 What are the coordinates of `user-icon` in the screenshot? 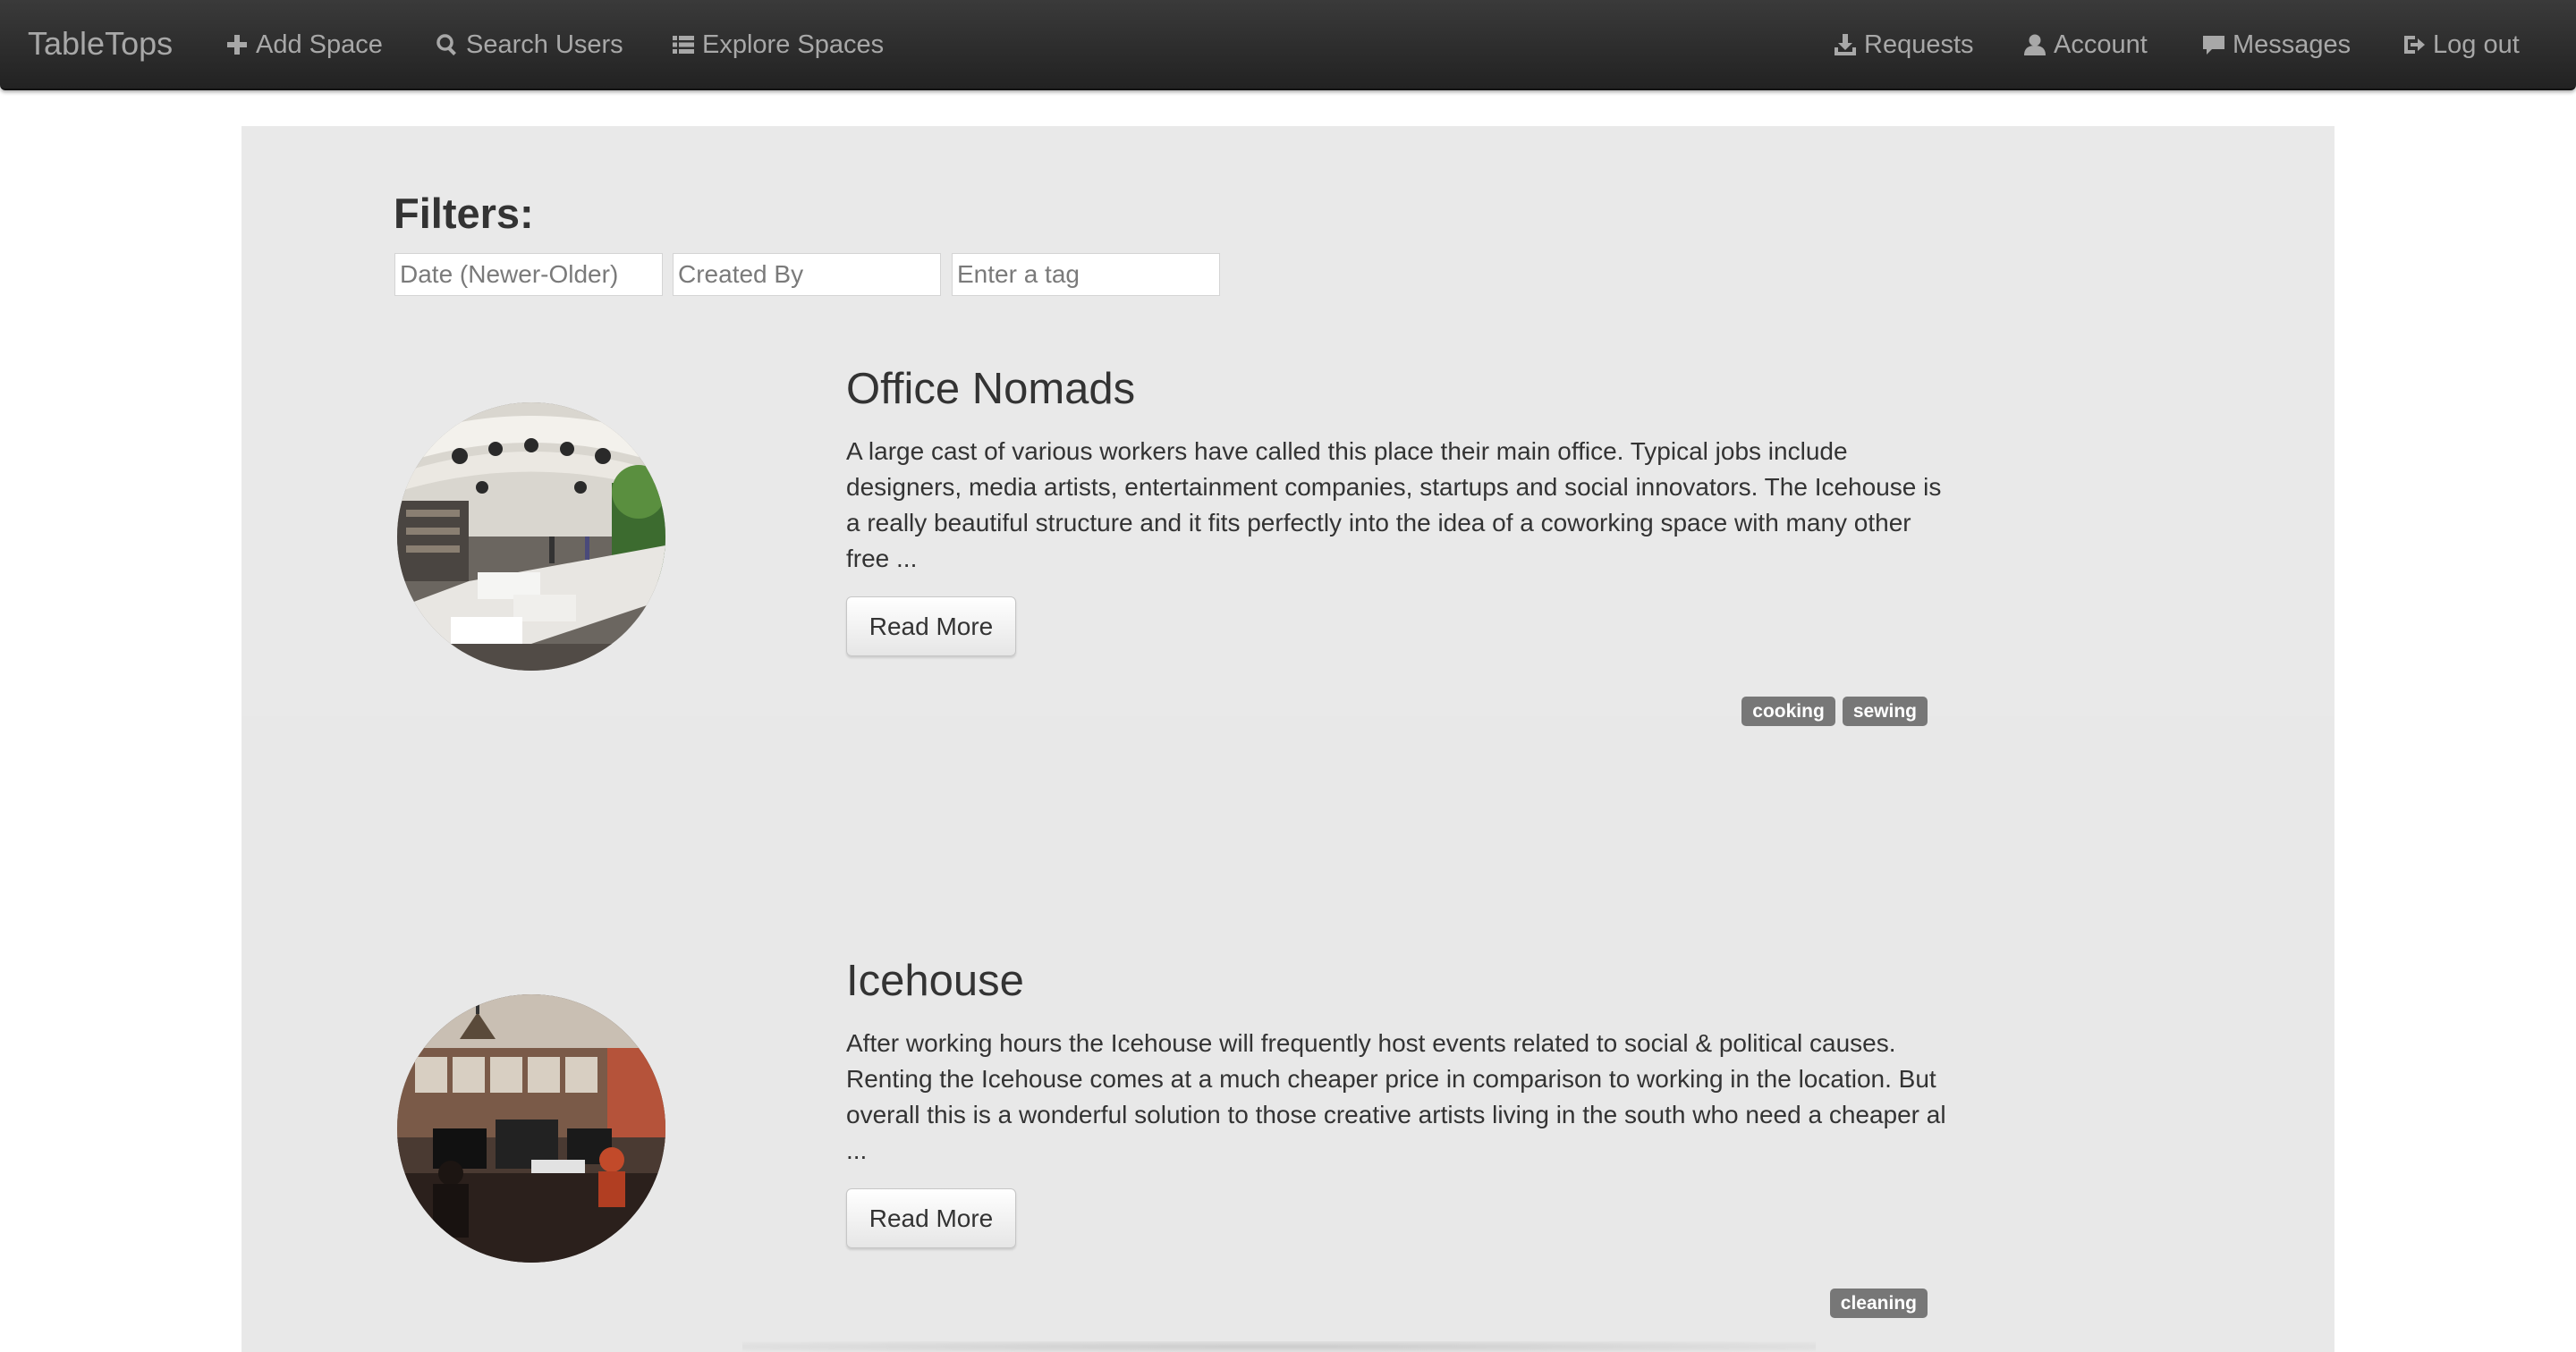 It's located at (2035, 44).